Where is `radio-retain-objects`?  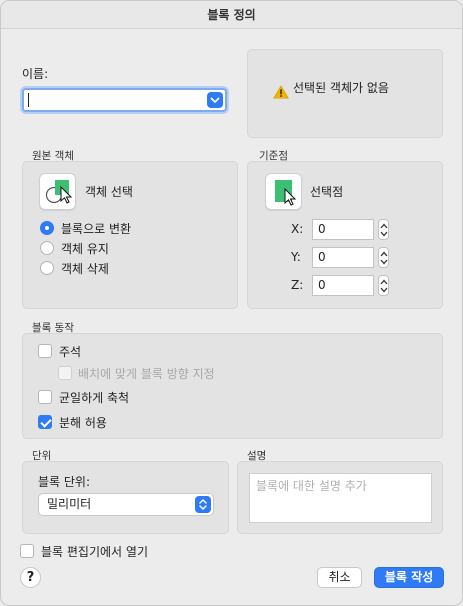
radio-retain-objects is located at coordinates (47, 248).